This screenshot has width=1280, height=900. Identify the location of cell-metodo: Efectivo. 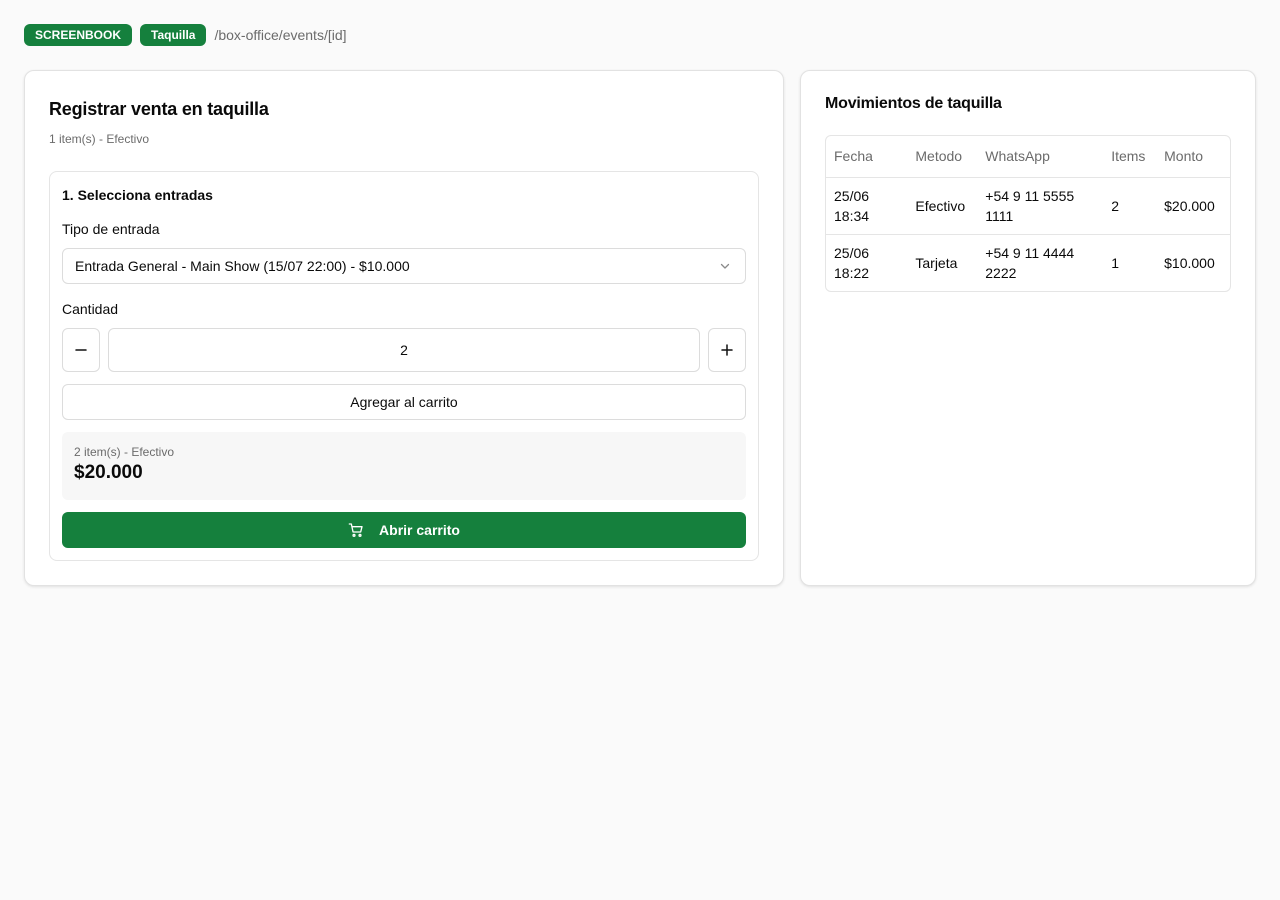
(940, 205).